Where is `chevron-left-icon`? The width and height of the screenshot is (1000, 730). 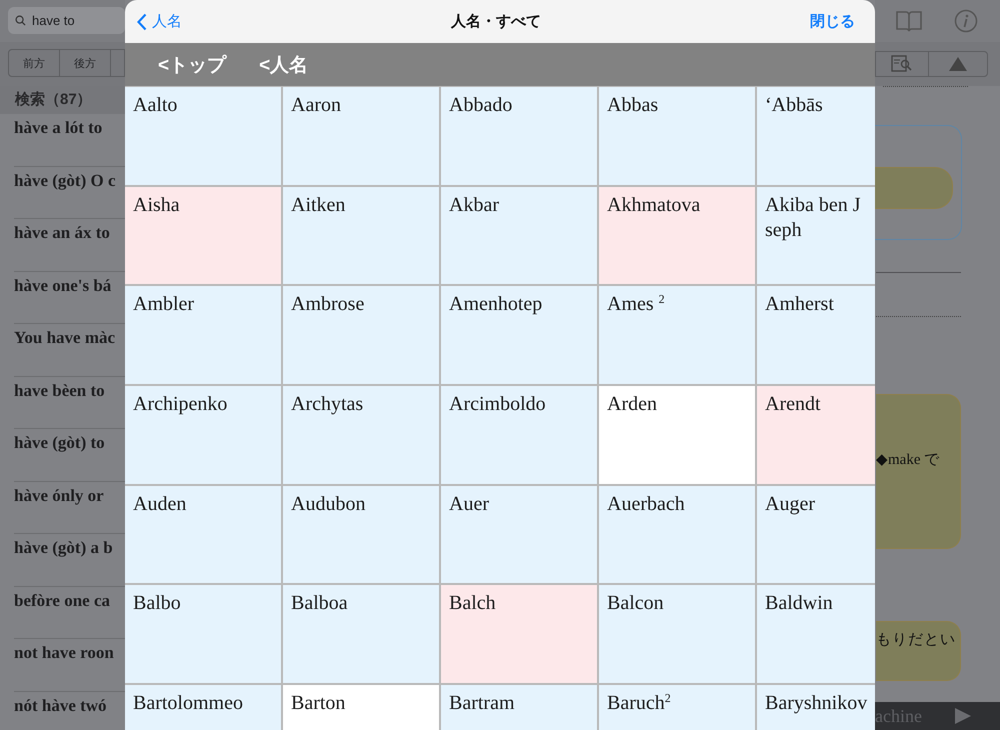 chevron-left-icon is located at coordinates (142, 21).